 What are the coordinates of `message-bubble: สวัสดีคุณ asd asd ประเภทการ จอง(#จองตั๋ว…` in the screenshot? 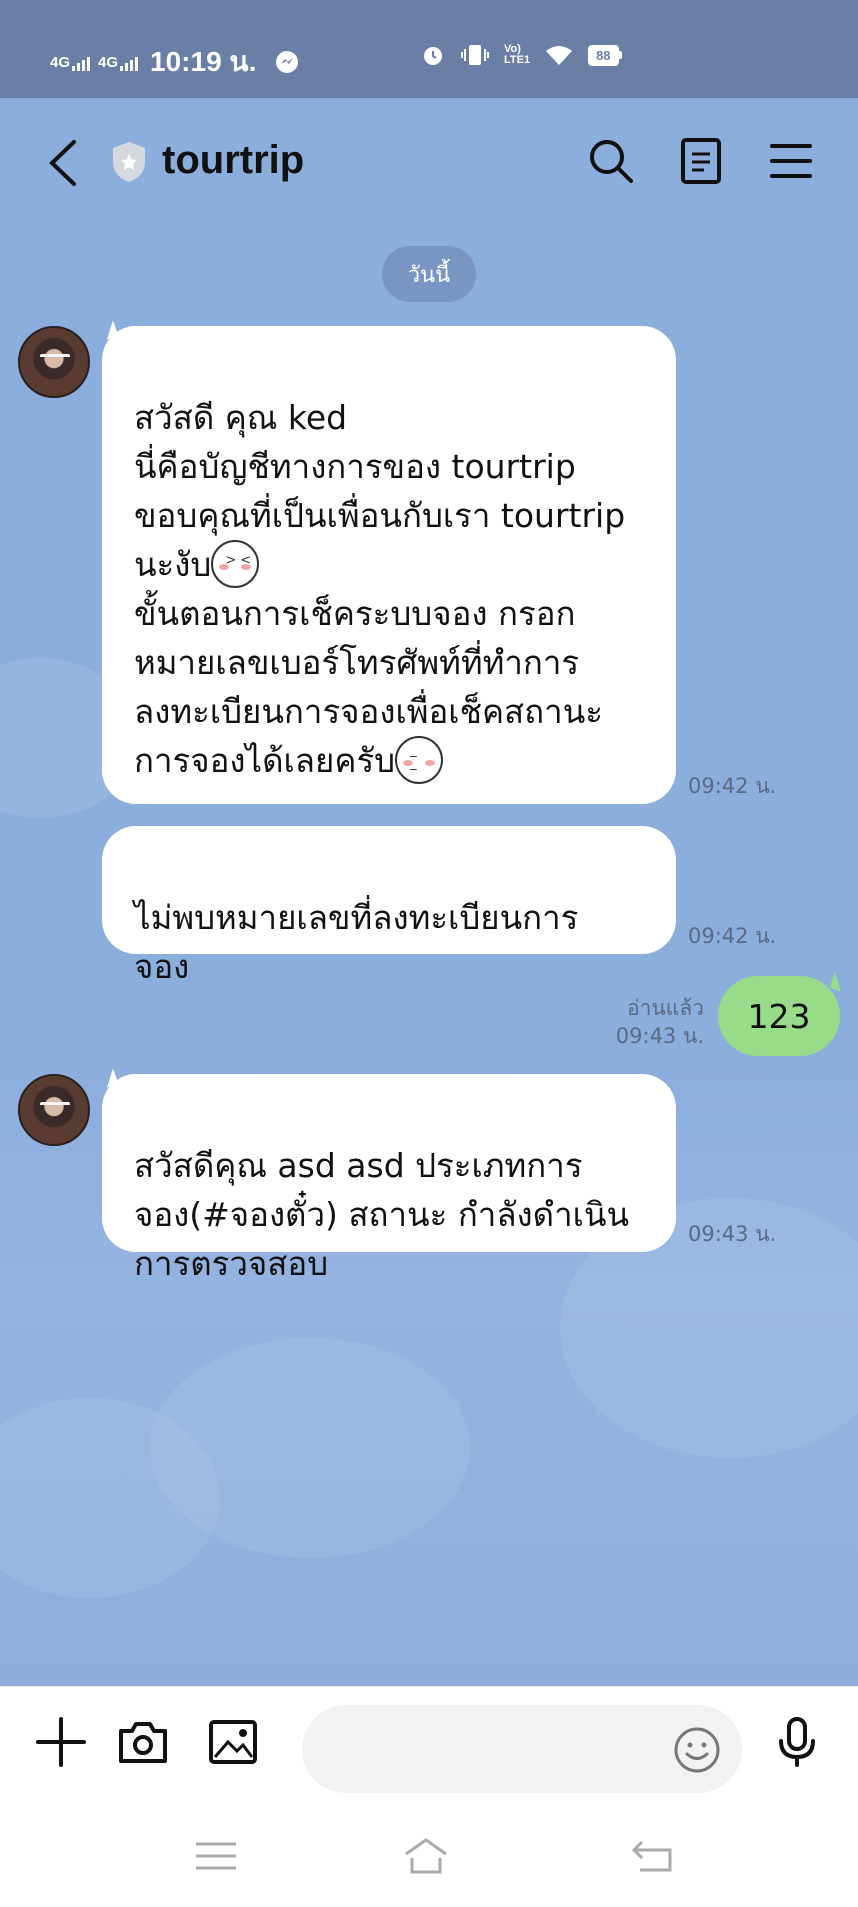 It's located at (389, 1178).